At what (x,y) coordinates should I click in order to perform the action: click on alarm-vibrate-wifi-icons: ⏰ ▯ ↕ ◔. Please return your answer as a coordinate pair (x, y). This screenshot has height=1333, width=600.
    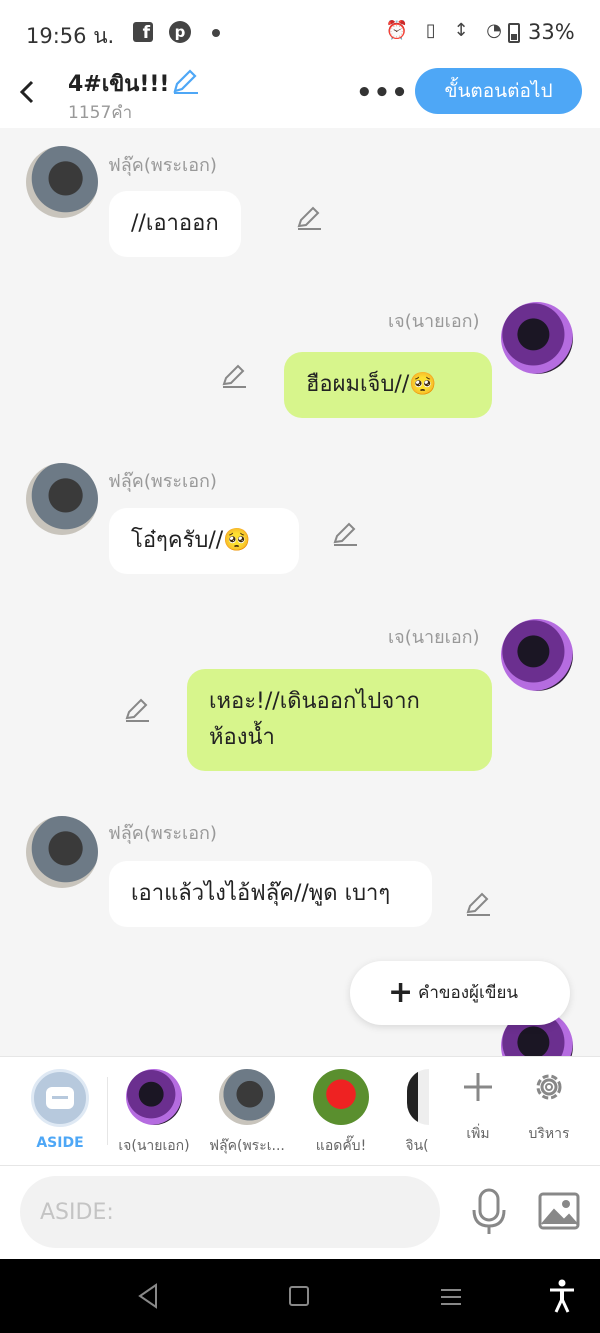
    Looking at the image, I should click on (446, 30).